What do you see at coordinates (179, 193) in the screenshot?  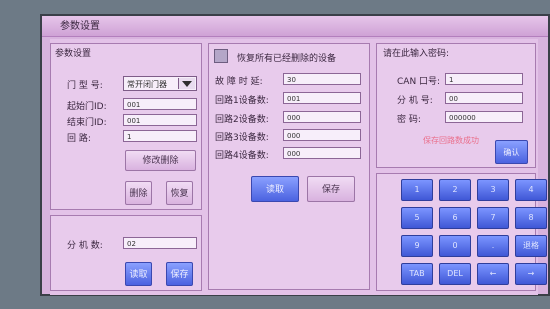 I see `restore-button: 恢复` at bounding box center [179, 193].